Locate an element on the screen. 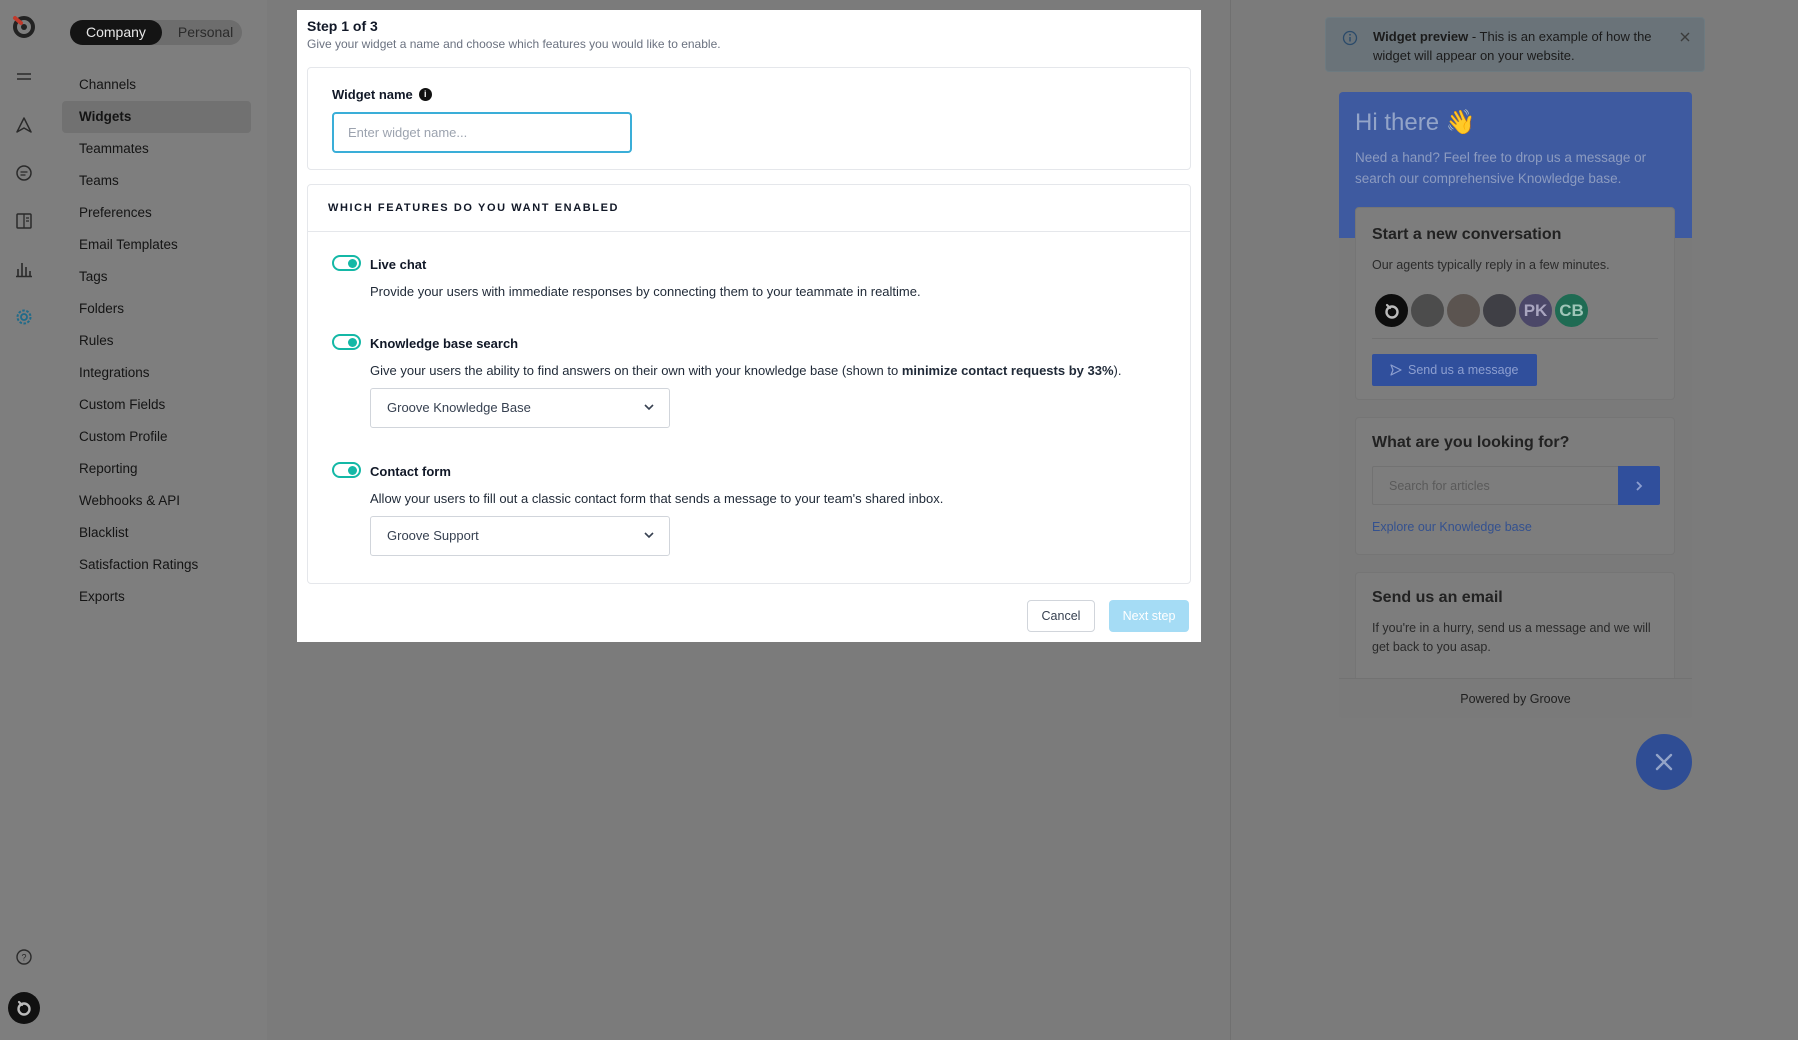  explore-kb-link: Explore our Knowledge base is located at coordinates (1452, 527).